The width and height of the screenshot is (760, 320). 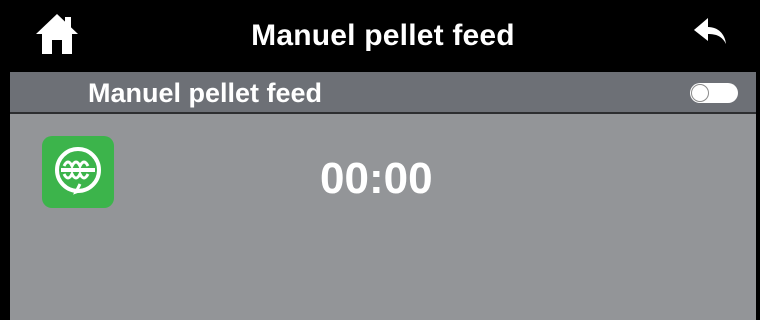 What do you see at coordinates (383, 93) in the screenshot?
I see `feature-bar: Manuel pellet feed` at bounding box center [383, 93].